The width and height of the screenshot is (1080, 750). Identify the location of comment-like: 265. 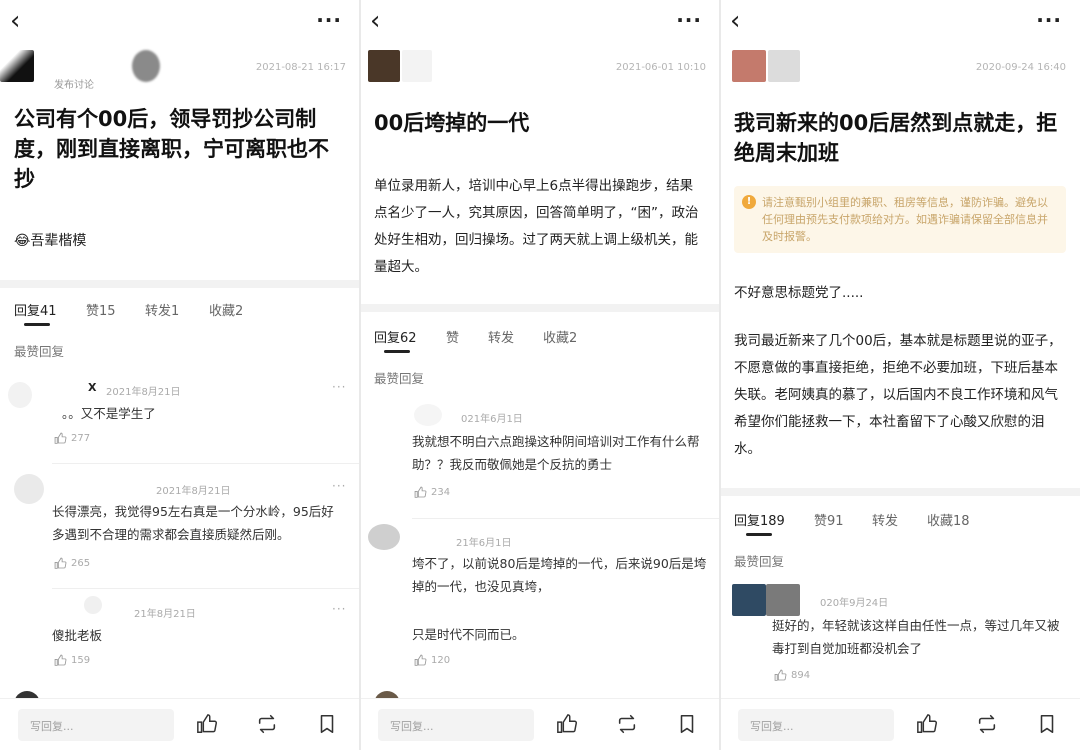
(72, 563).